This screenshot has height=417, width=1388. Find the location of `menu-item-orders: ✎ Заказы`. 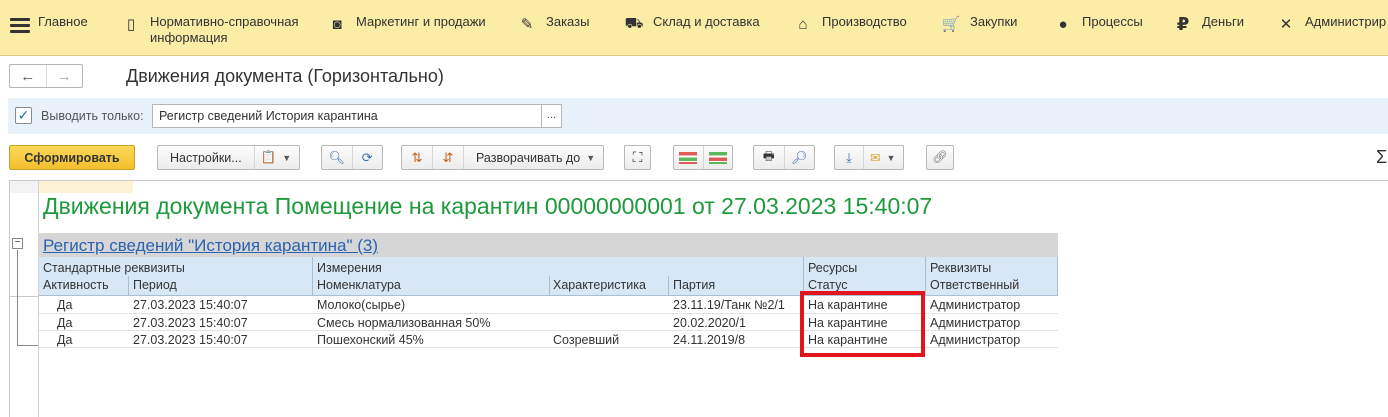

menu-item-orders: ✎ Заказы is located at coordinates (552, 28).